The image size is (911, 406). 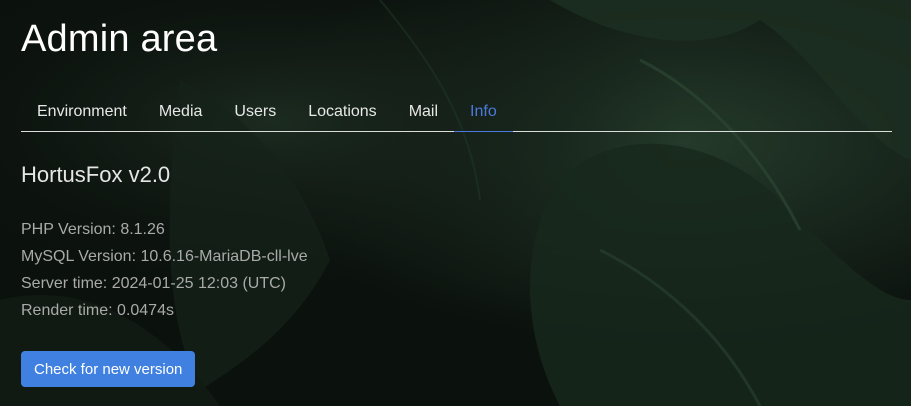 What do you see at coordinates (483, 112) in the screenshot?
I see `tab-info: Info` at bounding box center [483, 112].